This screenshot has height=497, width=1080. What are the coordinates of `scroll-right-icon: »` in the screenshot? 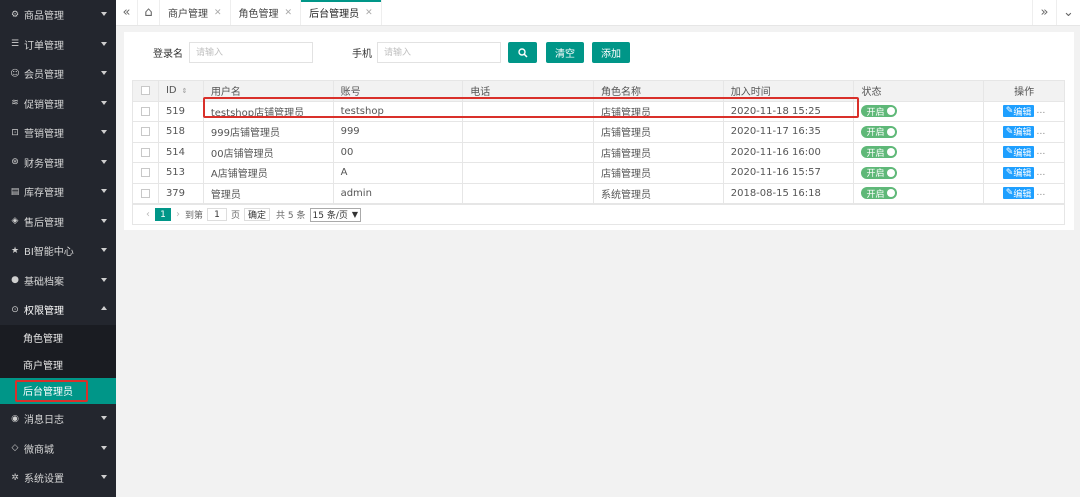 It's located at (1044, 12).